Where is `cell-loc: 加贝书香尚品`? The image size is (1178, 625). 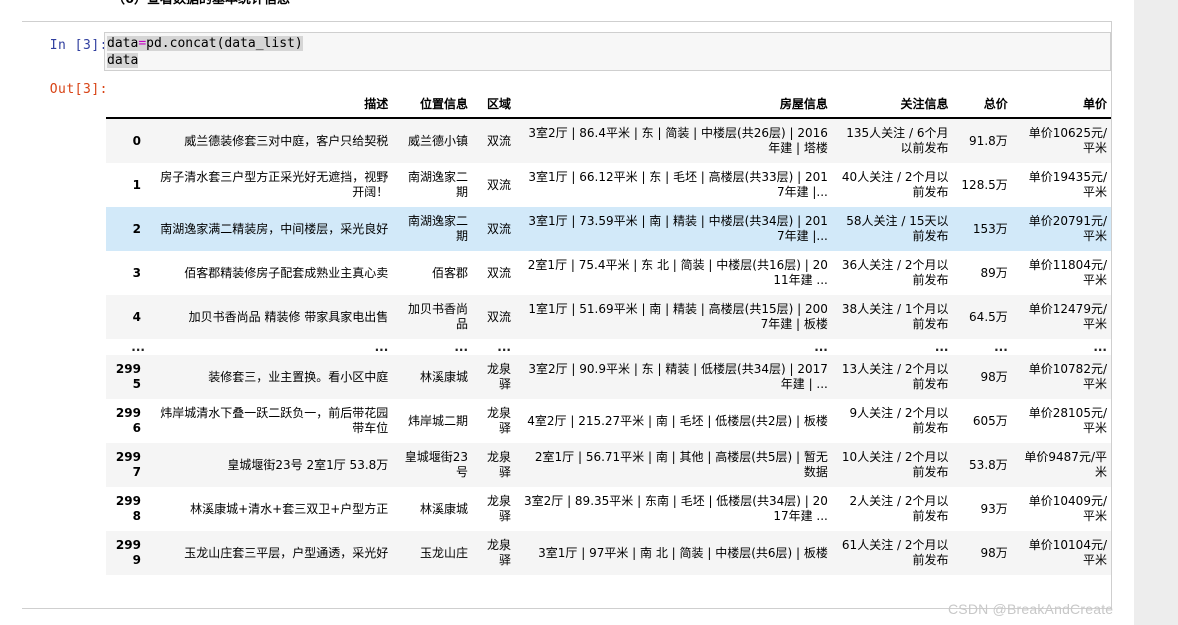
cell-loc: 加贝书香尚品 is located at coordinates (434, 317).